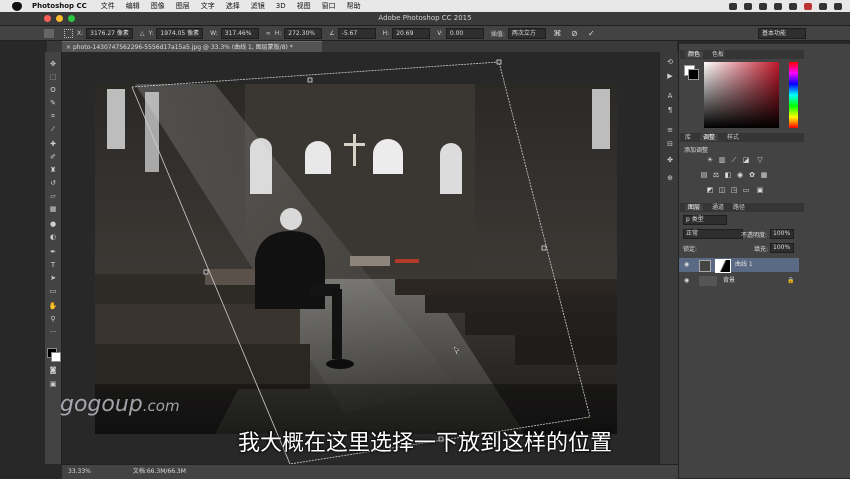  I want to click on crop-tool-icon: ⌗, so click(53, 116).